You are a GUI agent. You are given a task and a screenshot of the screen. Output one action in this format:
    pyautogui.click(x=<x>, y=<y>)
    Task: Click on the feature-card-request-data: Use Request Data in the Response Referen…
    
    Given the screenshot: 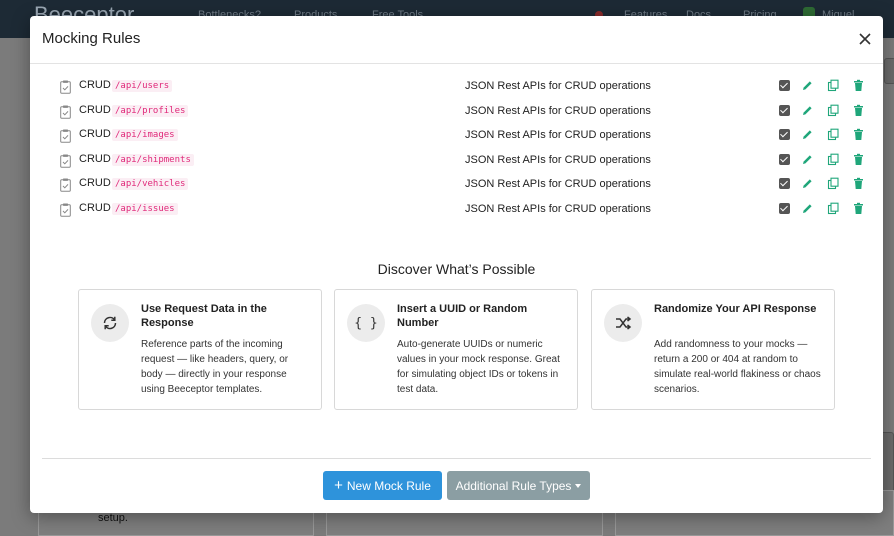 What is the action you would take?
    pyautogui.click(x=200, y=349)
    